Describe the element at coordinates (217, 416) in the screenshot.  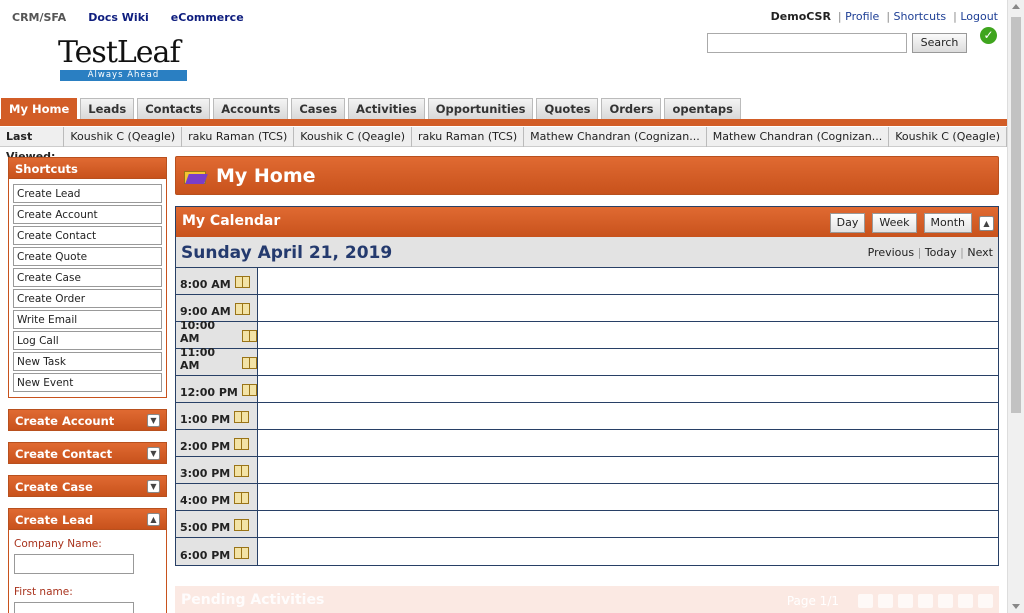
I see `hour-label: 1:00 PM` at that location.